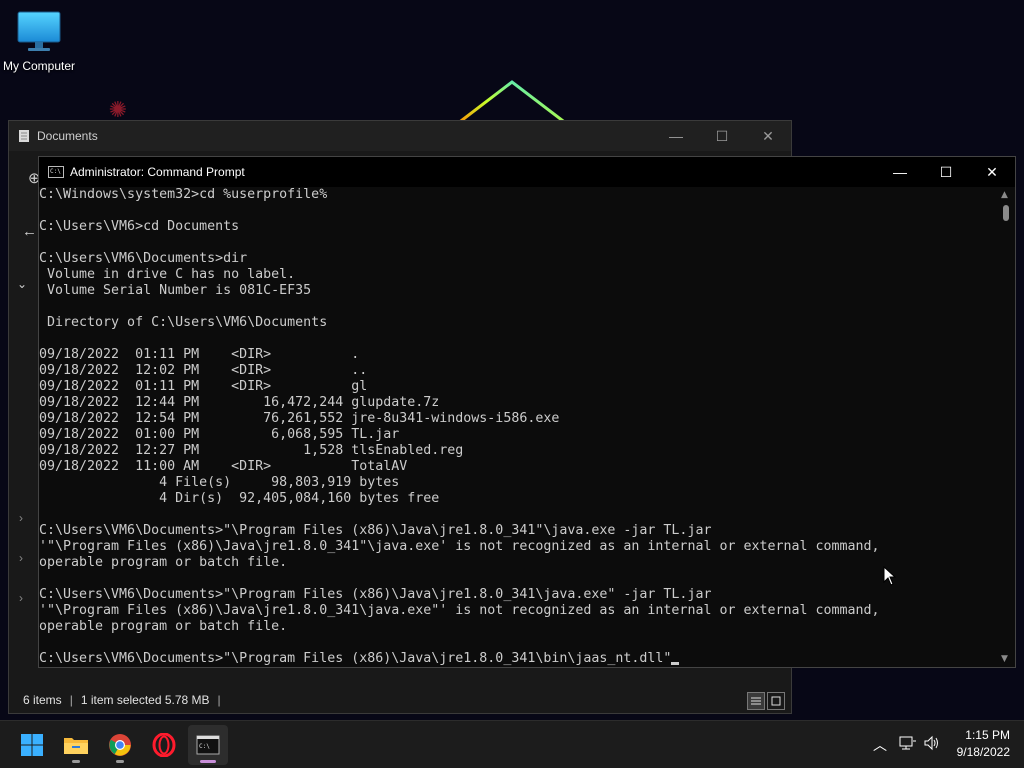 The height and width of the screenshot is (768, 1024). Describe the element at coordinates (880, 745) in the screenshot. I see `chevron-up-icon: ︿` at that location.